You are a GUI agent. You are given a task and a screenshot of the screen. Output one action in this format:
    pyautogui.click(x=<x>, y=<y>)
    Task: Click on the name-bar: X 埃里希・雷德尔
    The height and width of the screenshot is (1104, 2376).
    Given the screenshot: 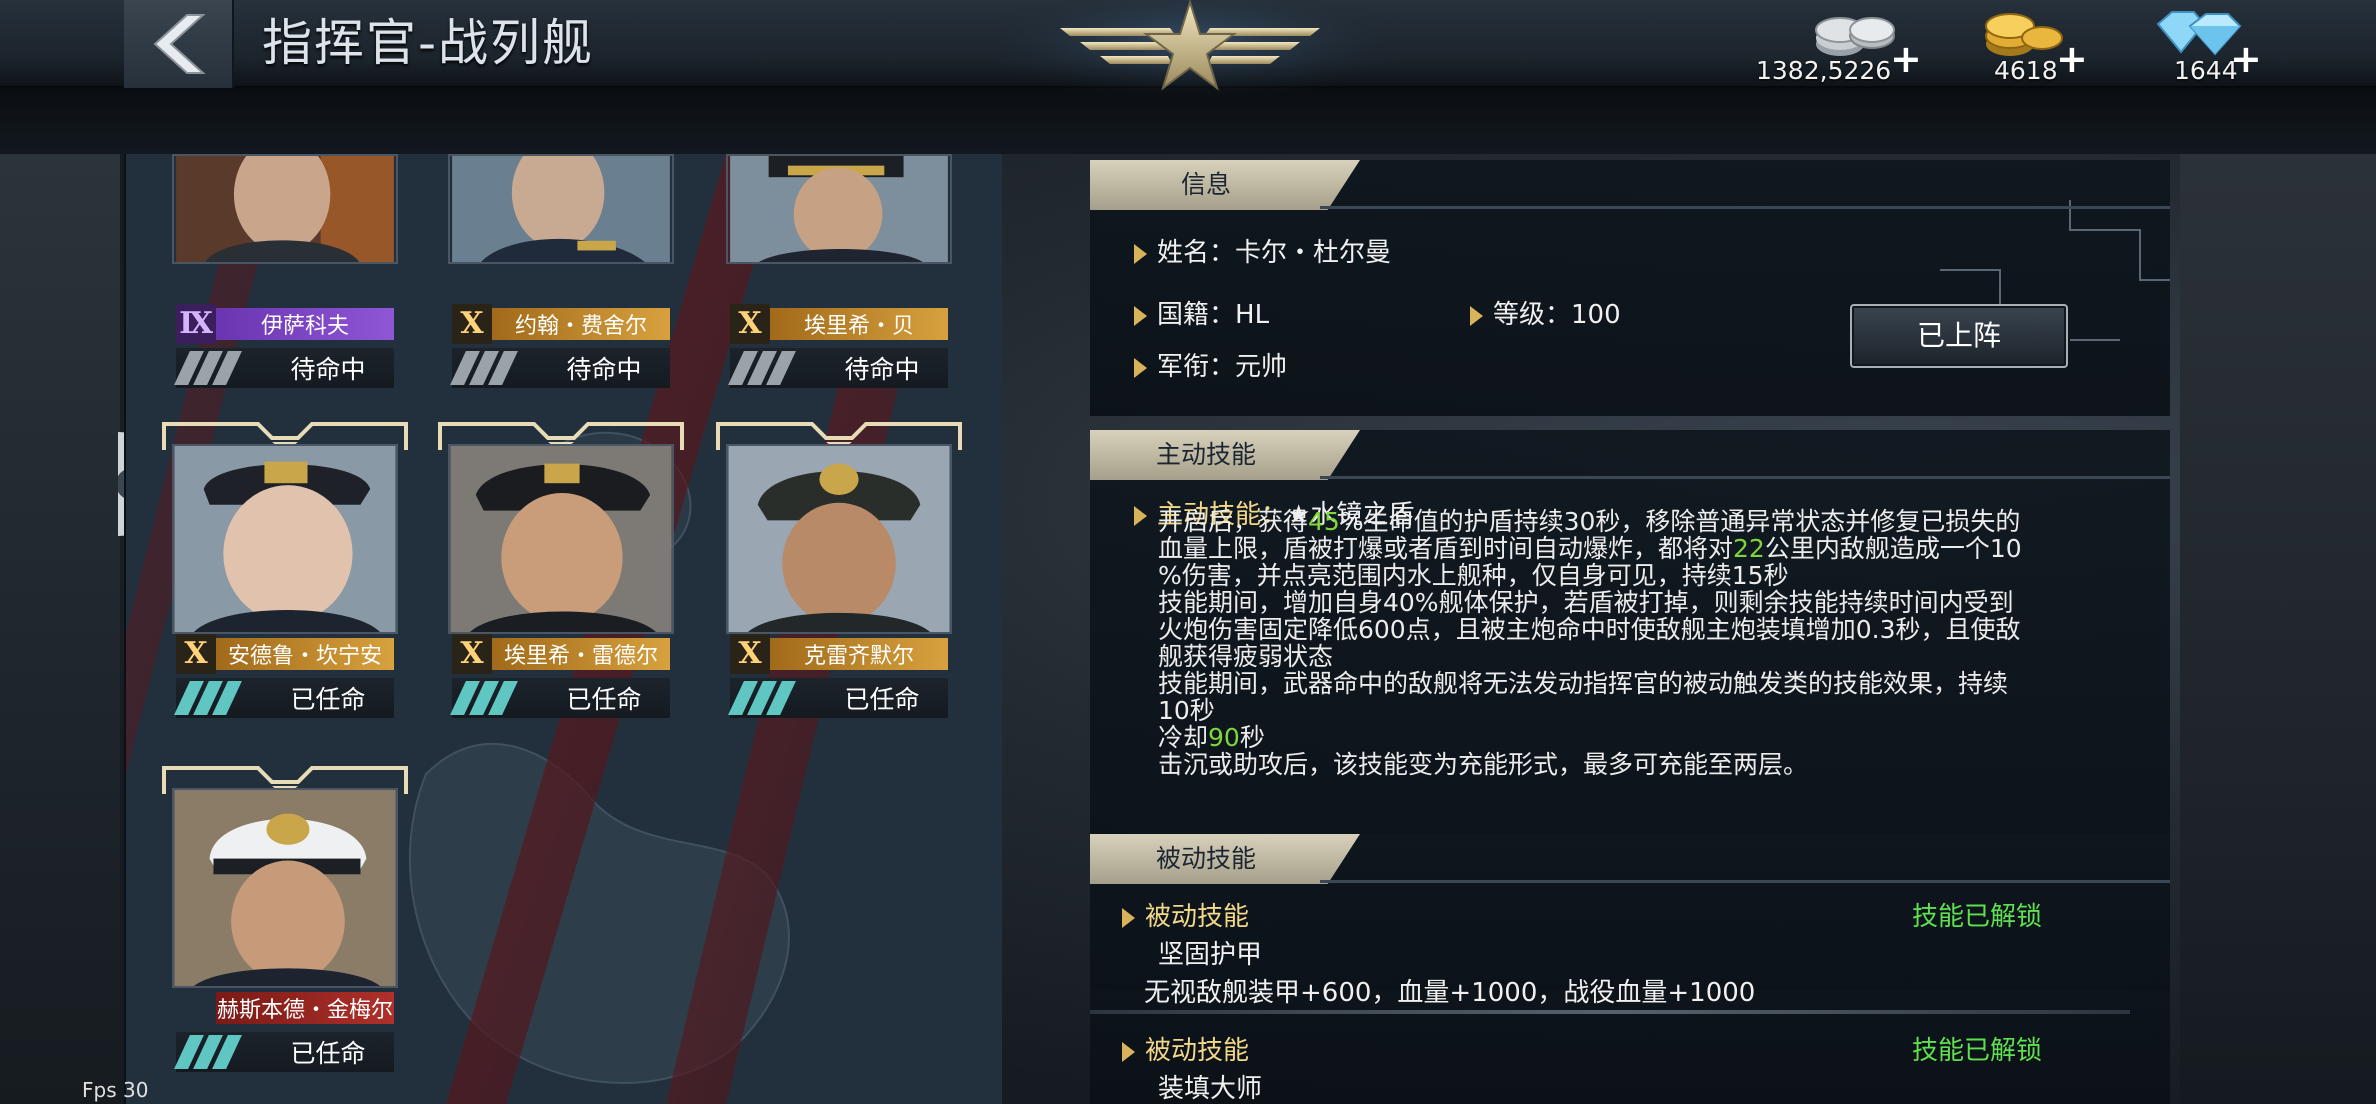 What is the action you would take?
    pyautogui.click(x=561, y=654)
    